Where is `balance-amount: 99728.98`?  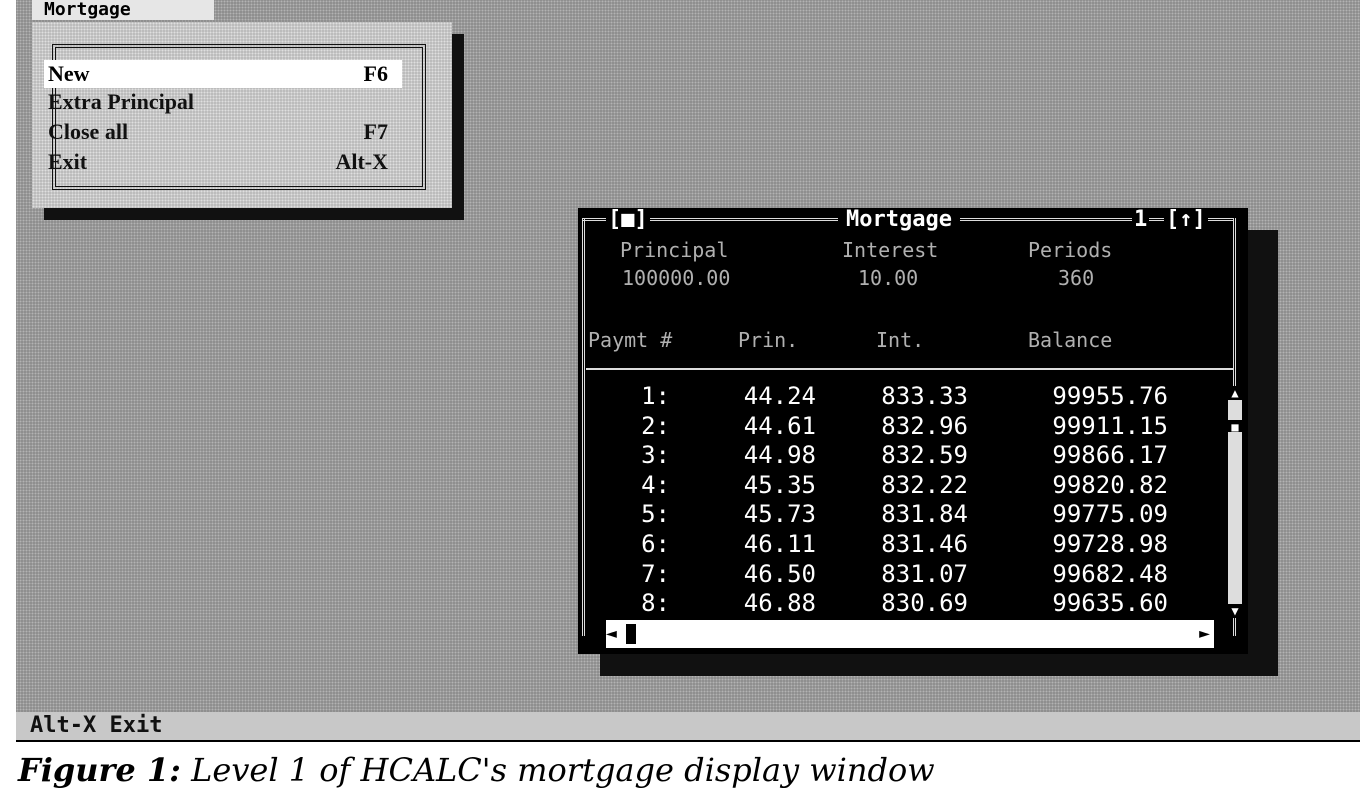 balance-amount: 99728.98 is located at coordinates (1110, 544).